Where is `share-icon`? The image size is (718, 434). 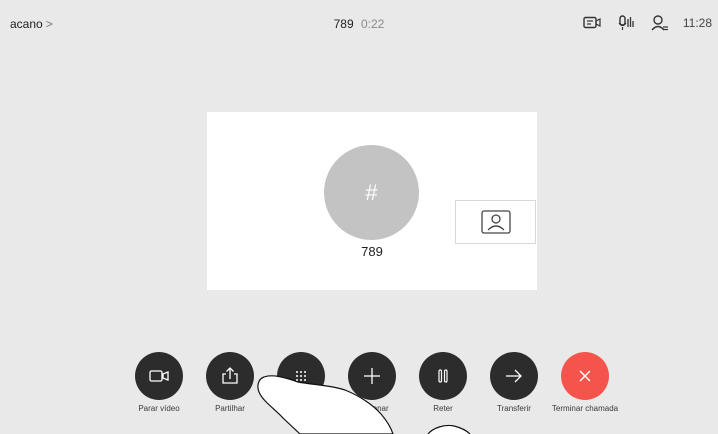 share-icon is located at coordinates (230, 375).